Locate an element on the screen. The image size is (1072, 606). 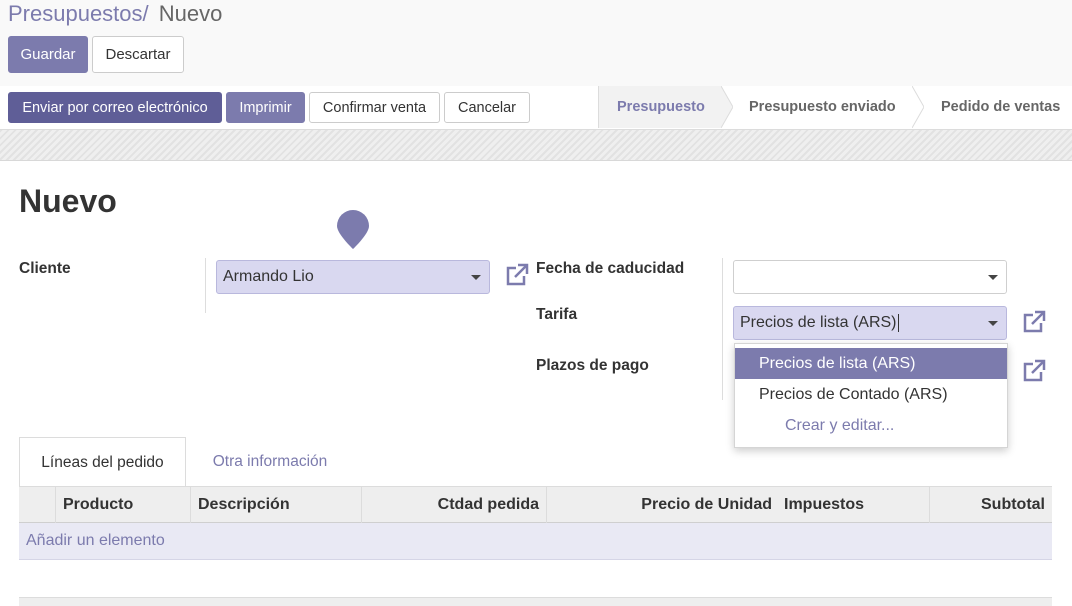
map-pin-icon is located at coordinates (353, 229).